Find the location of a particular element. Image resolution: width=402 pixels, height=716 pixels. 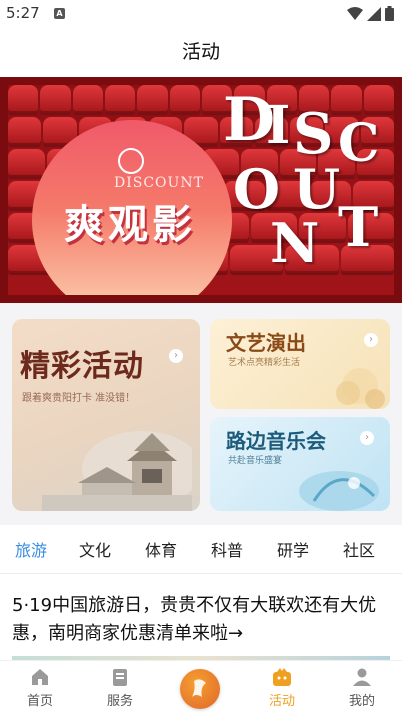

nav-home: 首页 is located at coordinates (40, 688).